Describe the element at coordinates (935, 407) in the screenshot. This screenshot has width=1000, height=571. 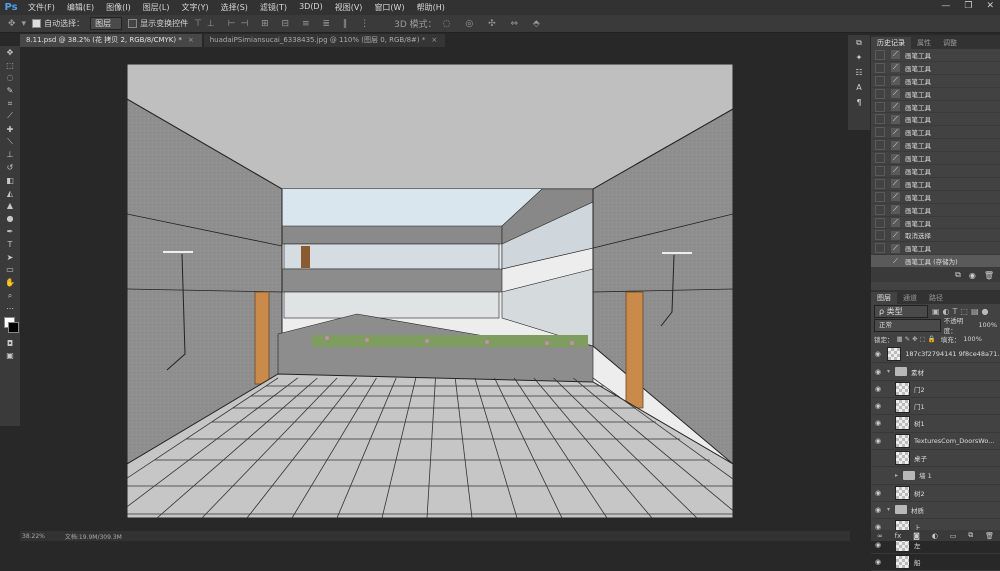
I see `layer-item: ◉ 门1` at that location.